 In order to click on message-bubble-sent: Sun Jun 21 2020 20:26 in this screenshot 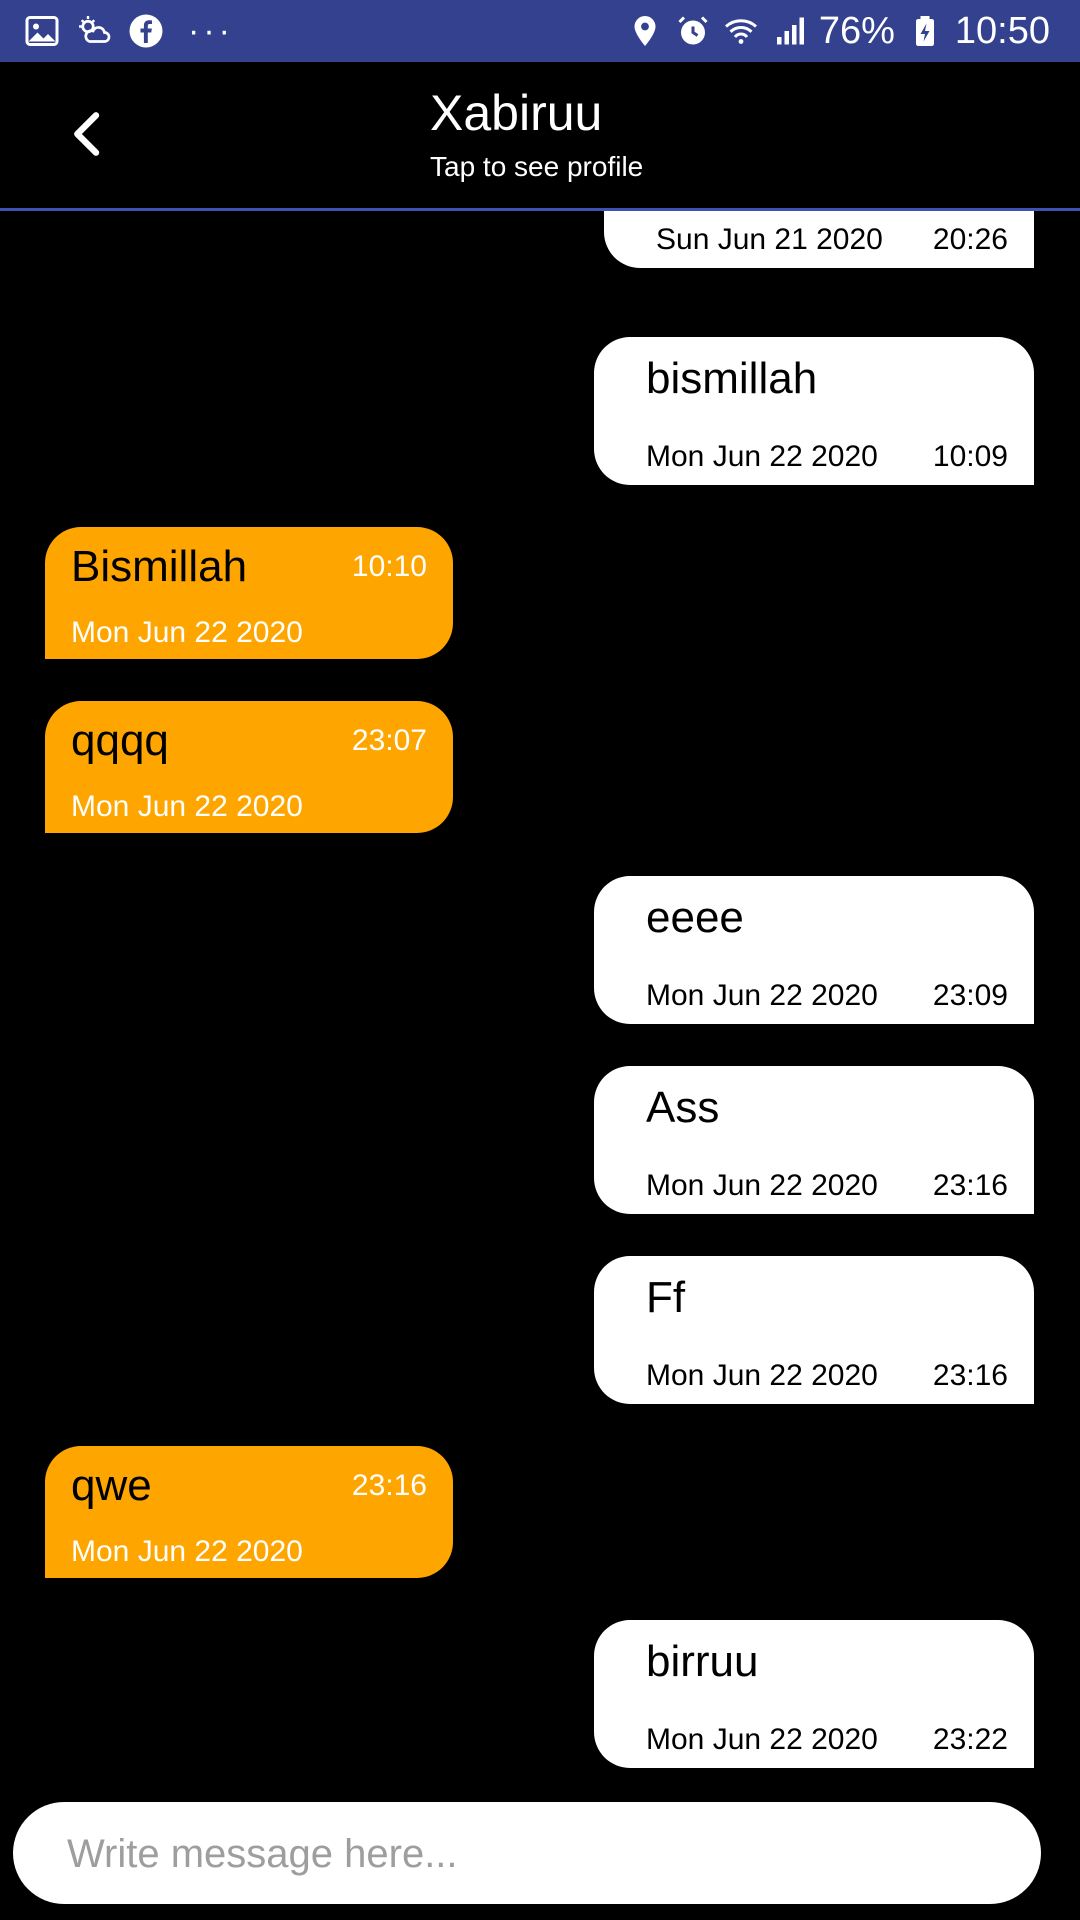, I will do `click(819, 239)`.